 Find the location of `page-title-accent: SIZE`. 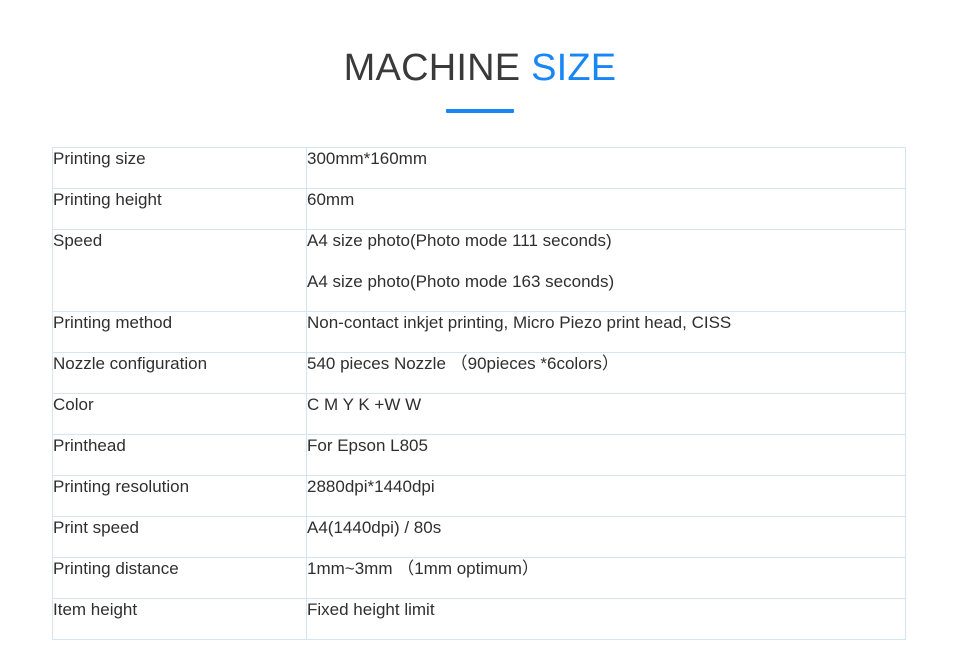

page-title-accent: SIZE is located at coordinates (574, 68).